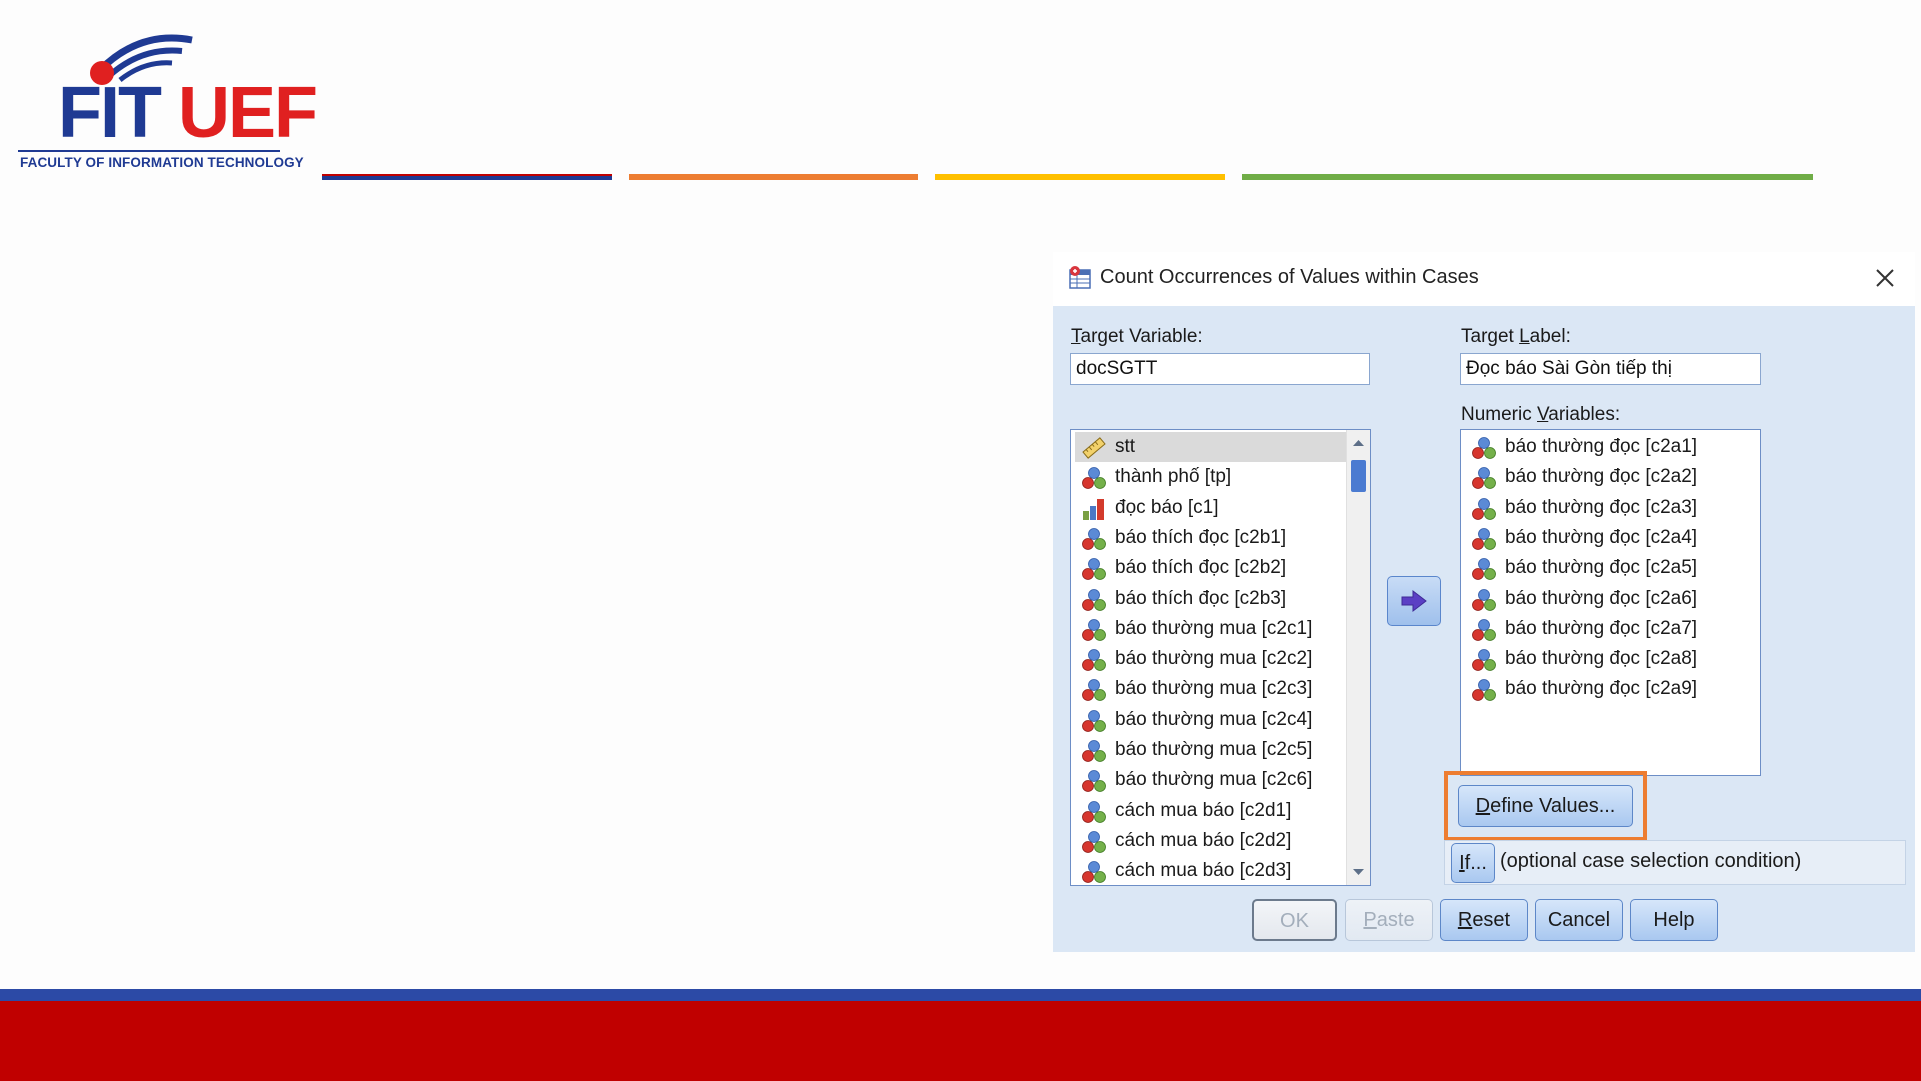 This screenshot has width=1921, height=1081. I want to click on numeric-list-item-label: báo thường đọc [c2a5], so click(1601, 568).